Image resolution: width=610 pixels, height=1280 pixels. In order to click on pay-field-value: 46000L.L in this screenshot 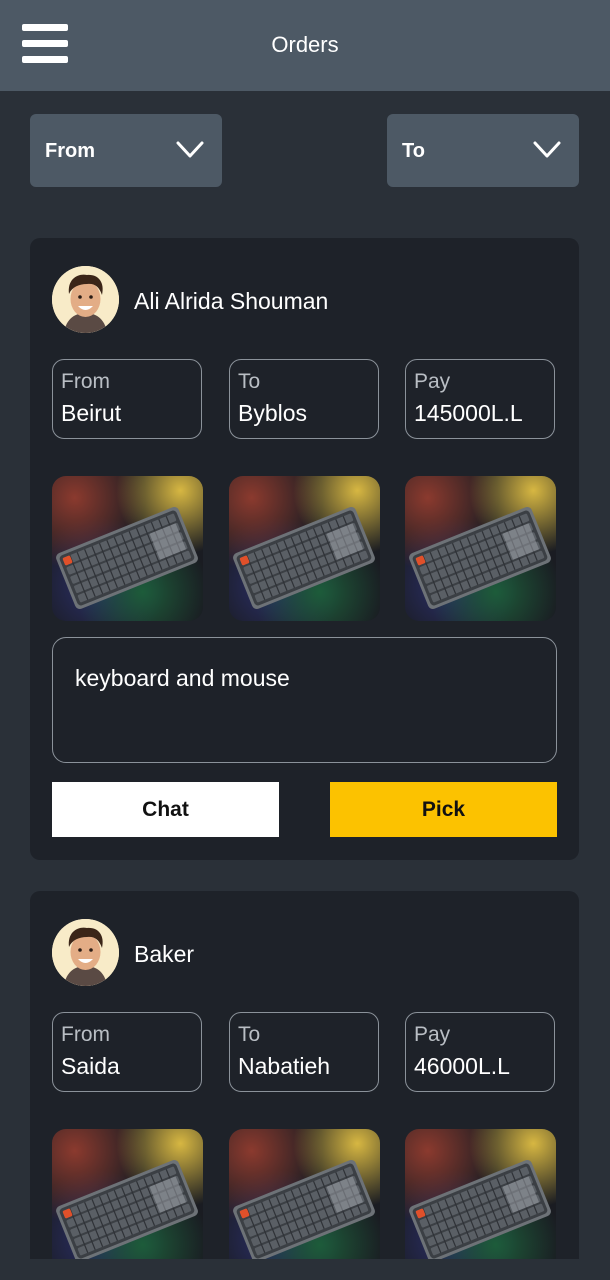, I will do `click(462, 1066)`.